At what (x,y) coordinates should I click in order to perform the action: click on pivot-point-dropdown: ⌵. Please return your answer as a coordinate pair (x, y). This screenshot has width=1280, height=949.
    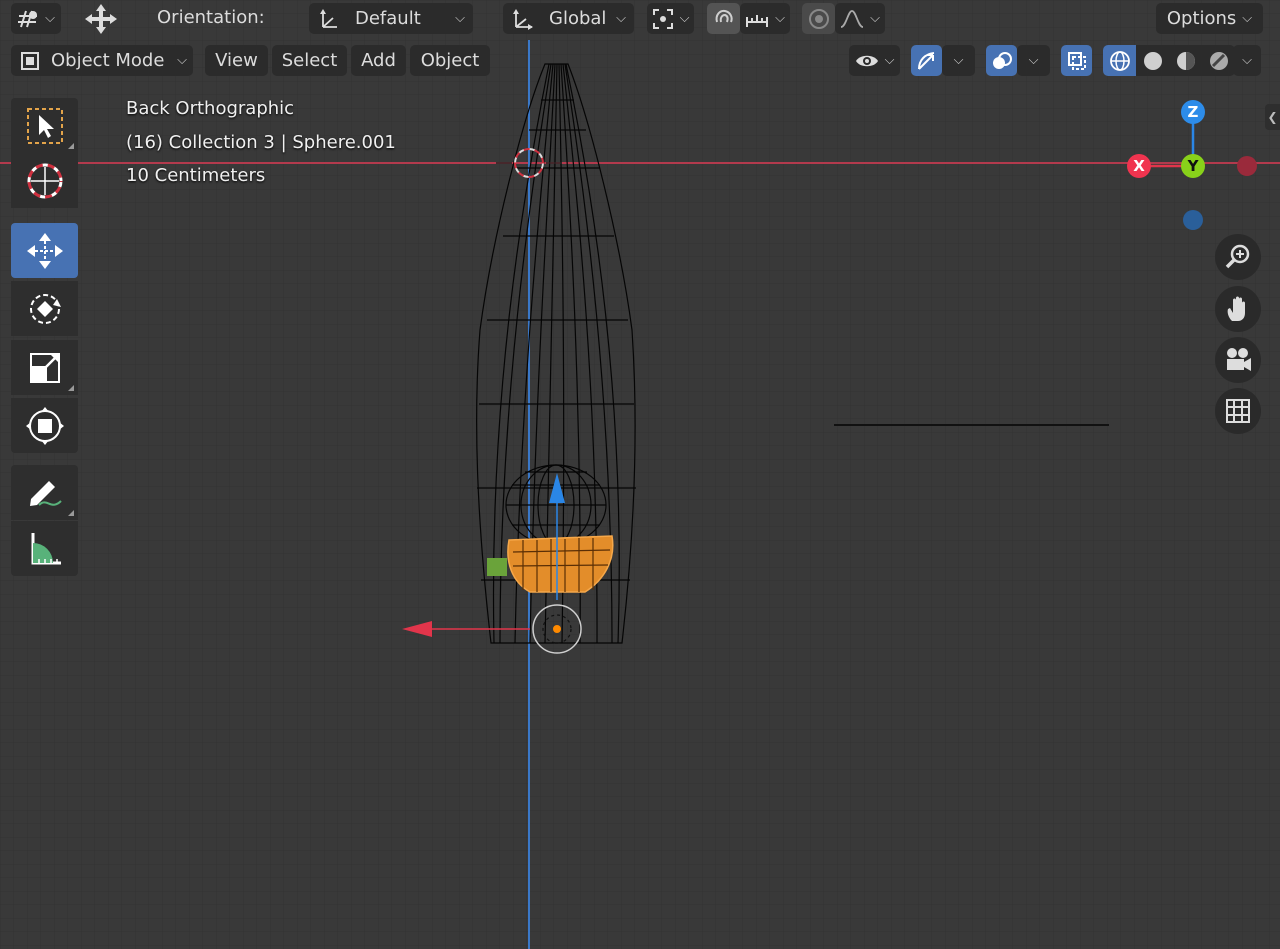
    Looking at the image, I should click on (670, 18).